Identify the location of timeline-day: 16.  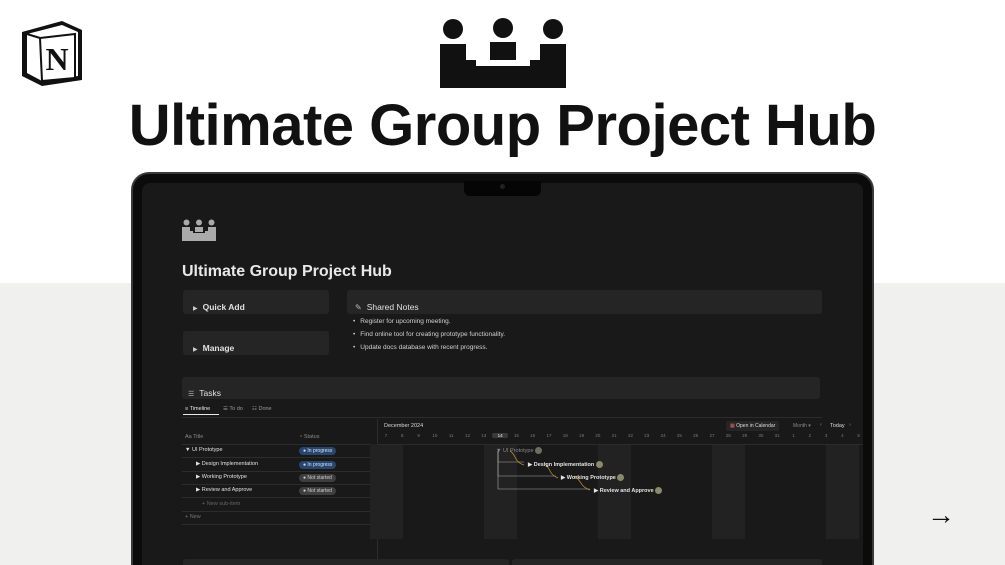
(533, 435).